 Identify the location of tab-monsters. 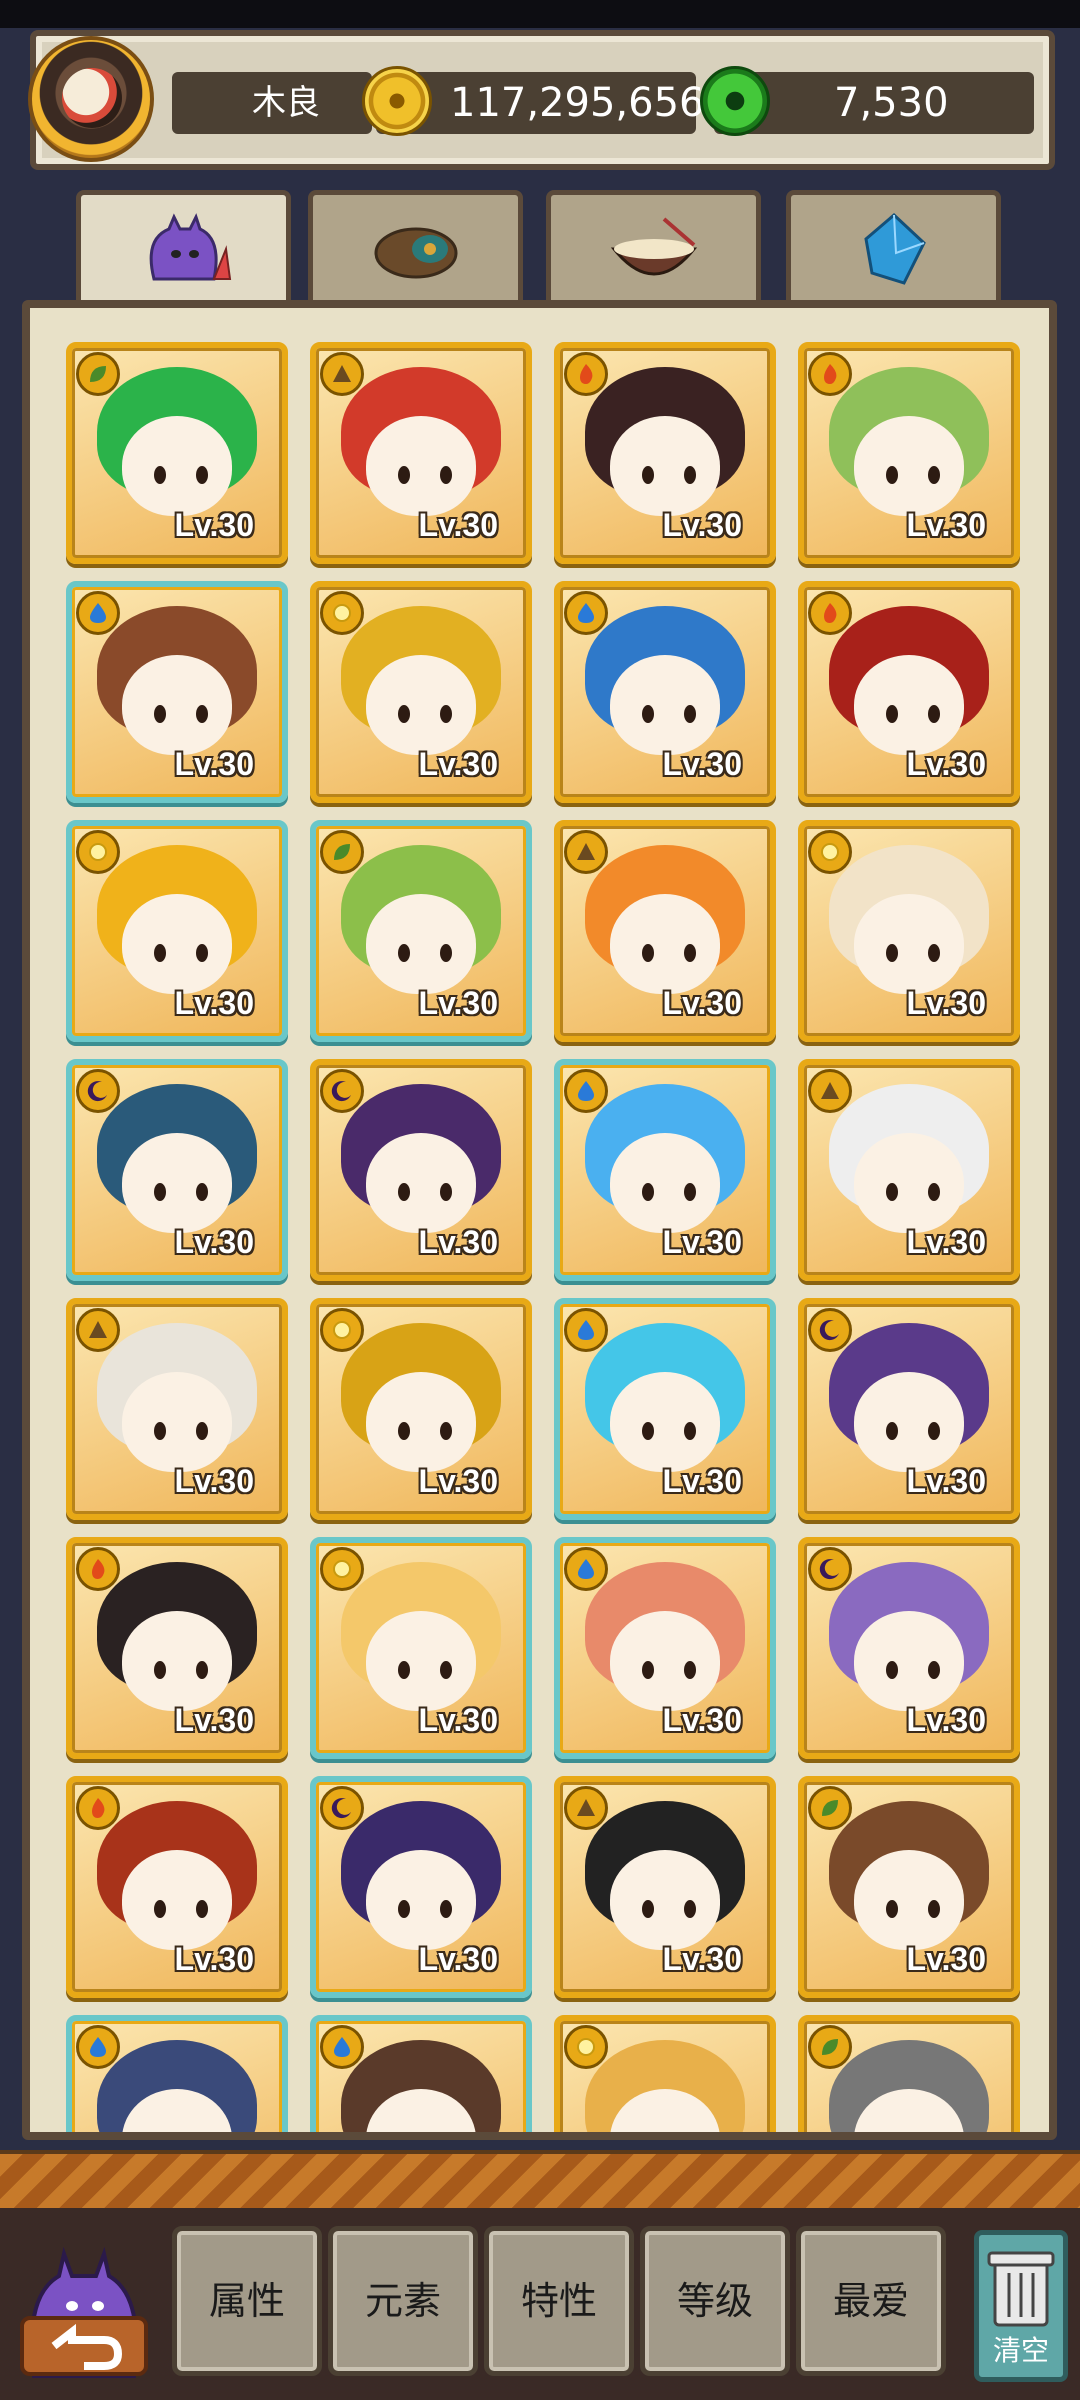
(183, 251).